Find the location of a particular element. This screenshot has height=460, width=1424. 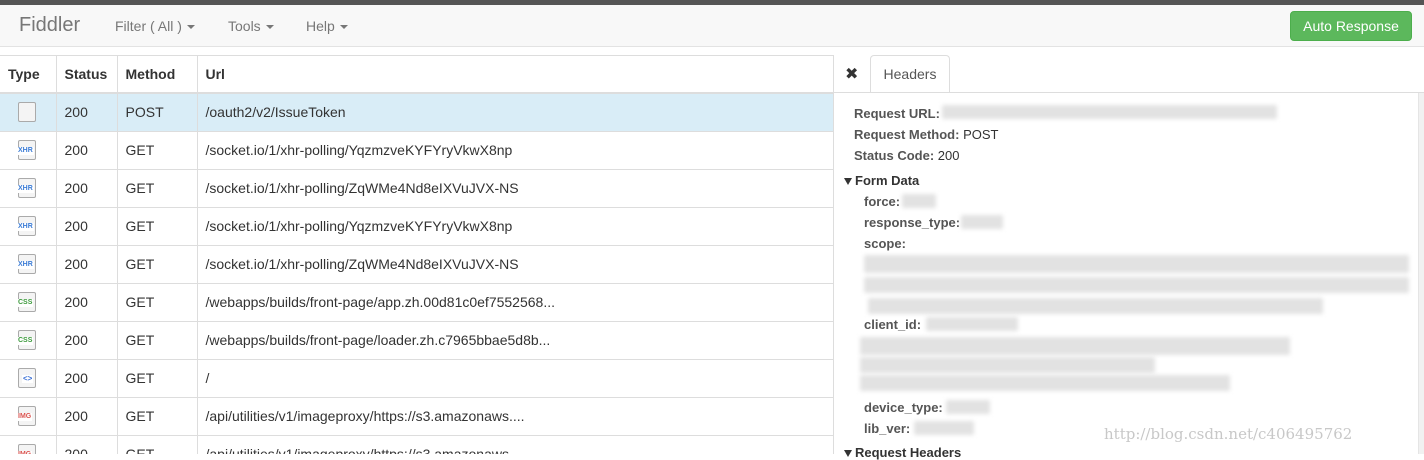

watermark: http://blog.csdn.net/c406495762 is located at coordinates (1228, 434).